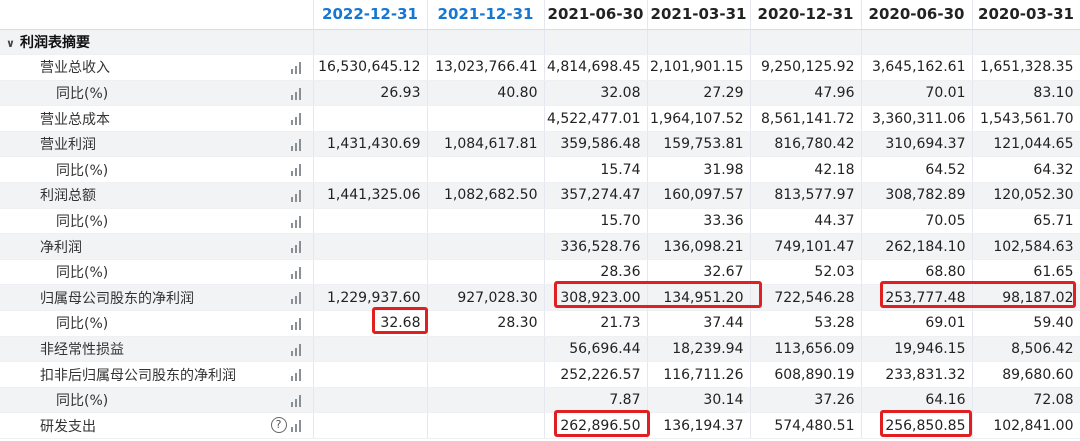 This screenshot has height=441, width=1080. What do you see at coordinates (370, 144) in the screenshot?
I see `value-cell: 1,431,430.69` at bounding box center [370, 144].